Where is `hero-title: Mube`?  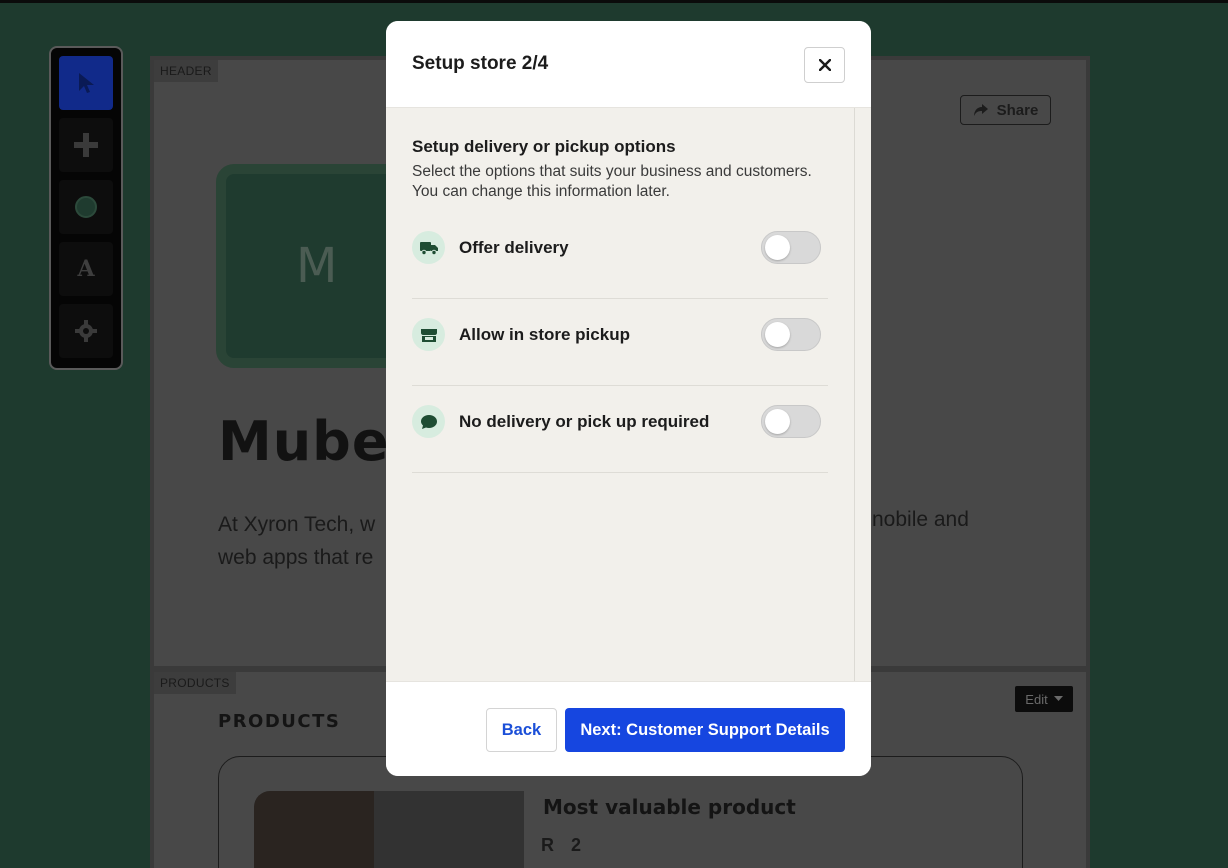
hero-title: Mube is located at coordinates (303, 441).